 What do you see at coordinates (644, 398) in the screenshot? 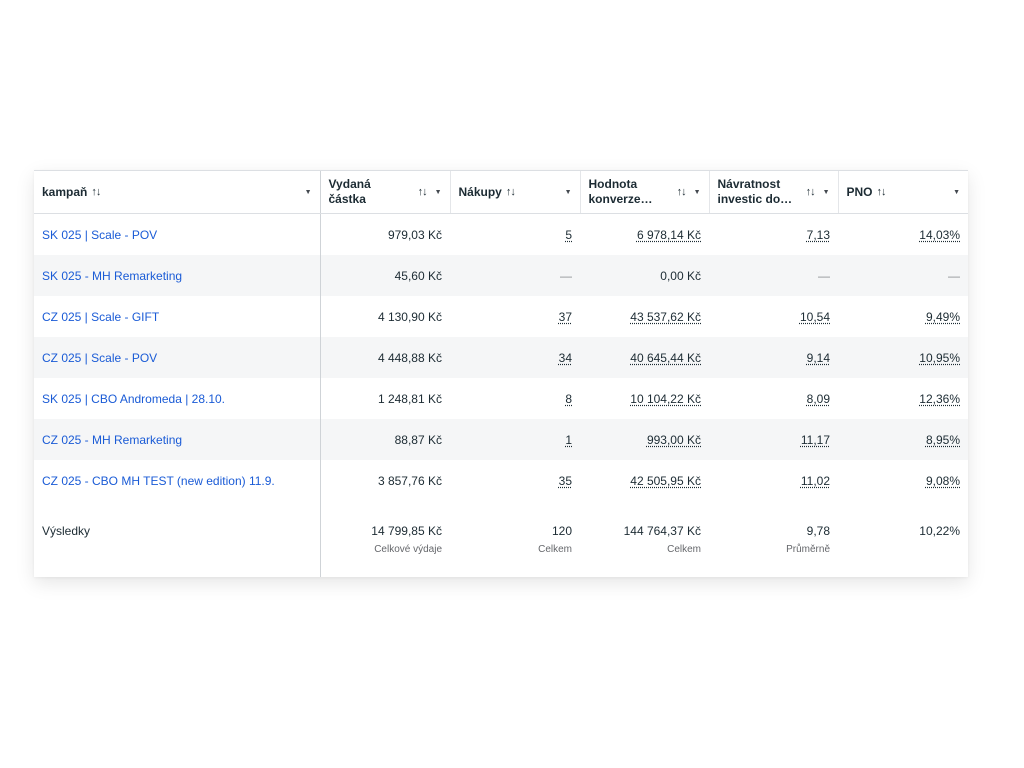
I see `conversion-value-cell: 10 104,22 Kč` at bounding box center [644, 398].